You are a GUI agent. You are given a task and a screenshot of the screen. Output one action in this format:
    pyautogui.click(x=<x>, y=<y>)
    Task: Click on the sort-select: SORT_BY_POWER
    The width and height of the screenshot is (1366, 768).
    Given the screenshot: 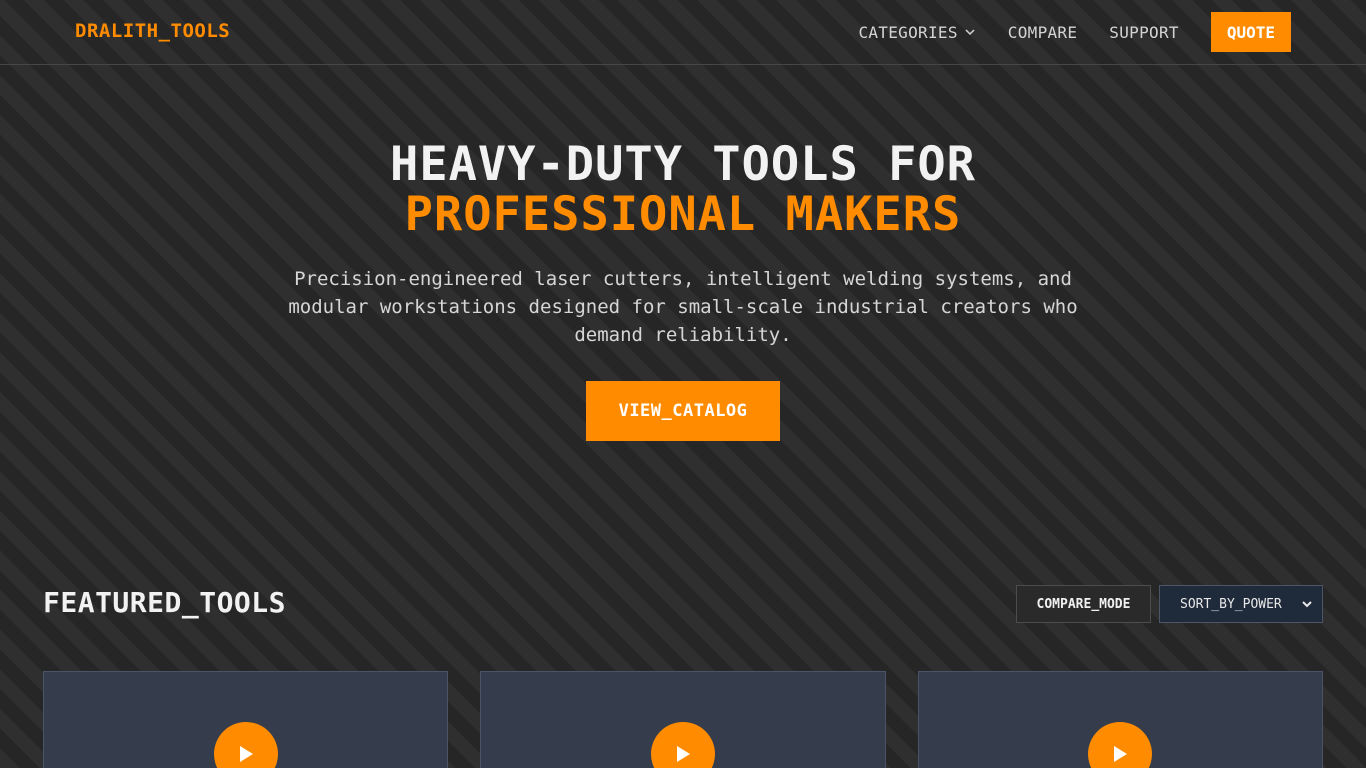 What is the action you would take?
    pyautogui.click(x=1241, y=604)
    